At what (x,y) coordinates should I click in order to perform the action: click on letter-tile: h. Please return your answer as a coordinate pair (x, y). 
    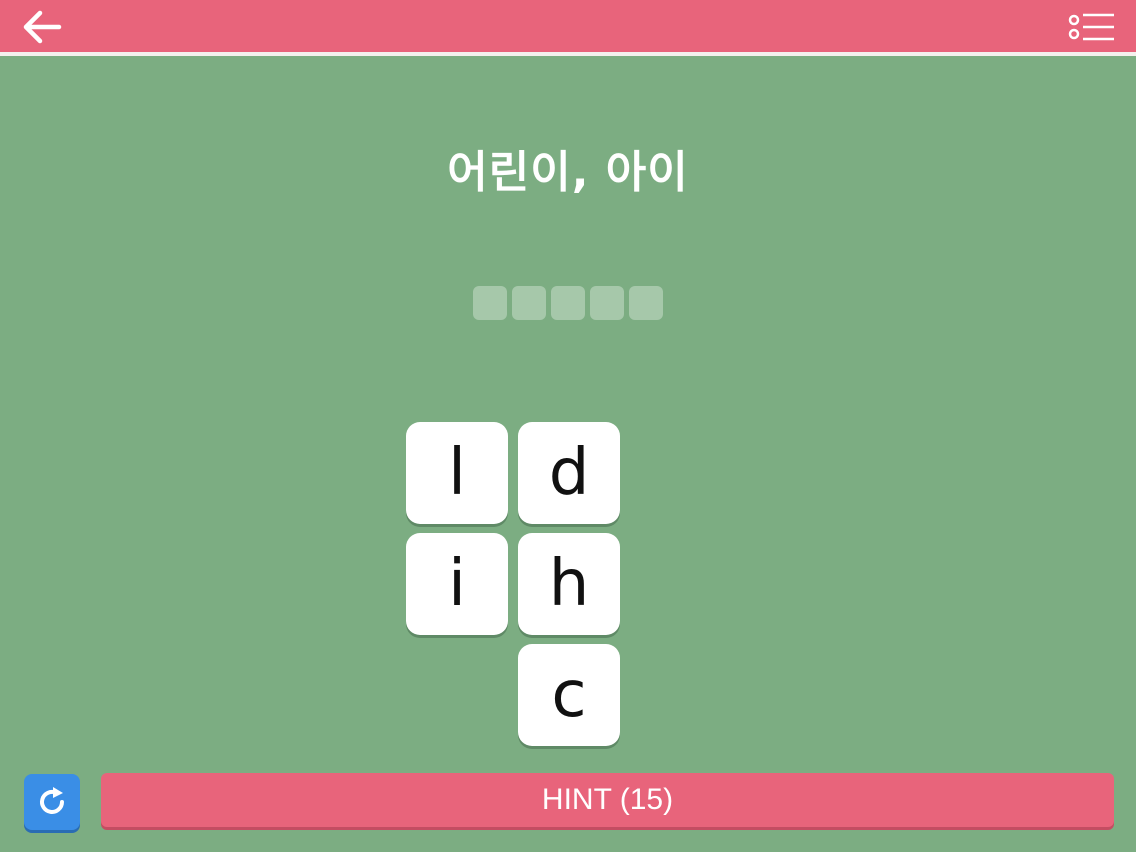
    Looking at the image, I should click on (569, 584).